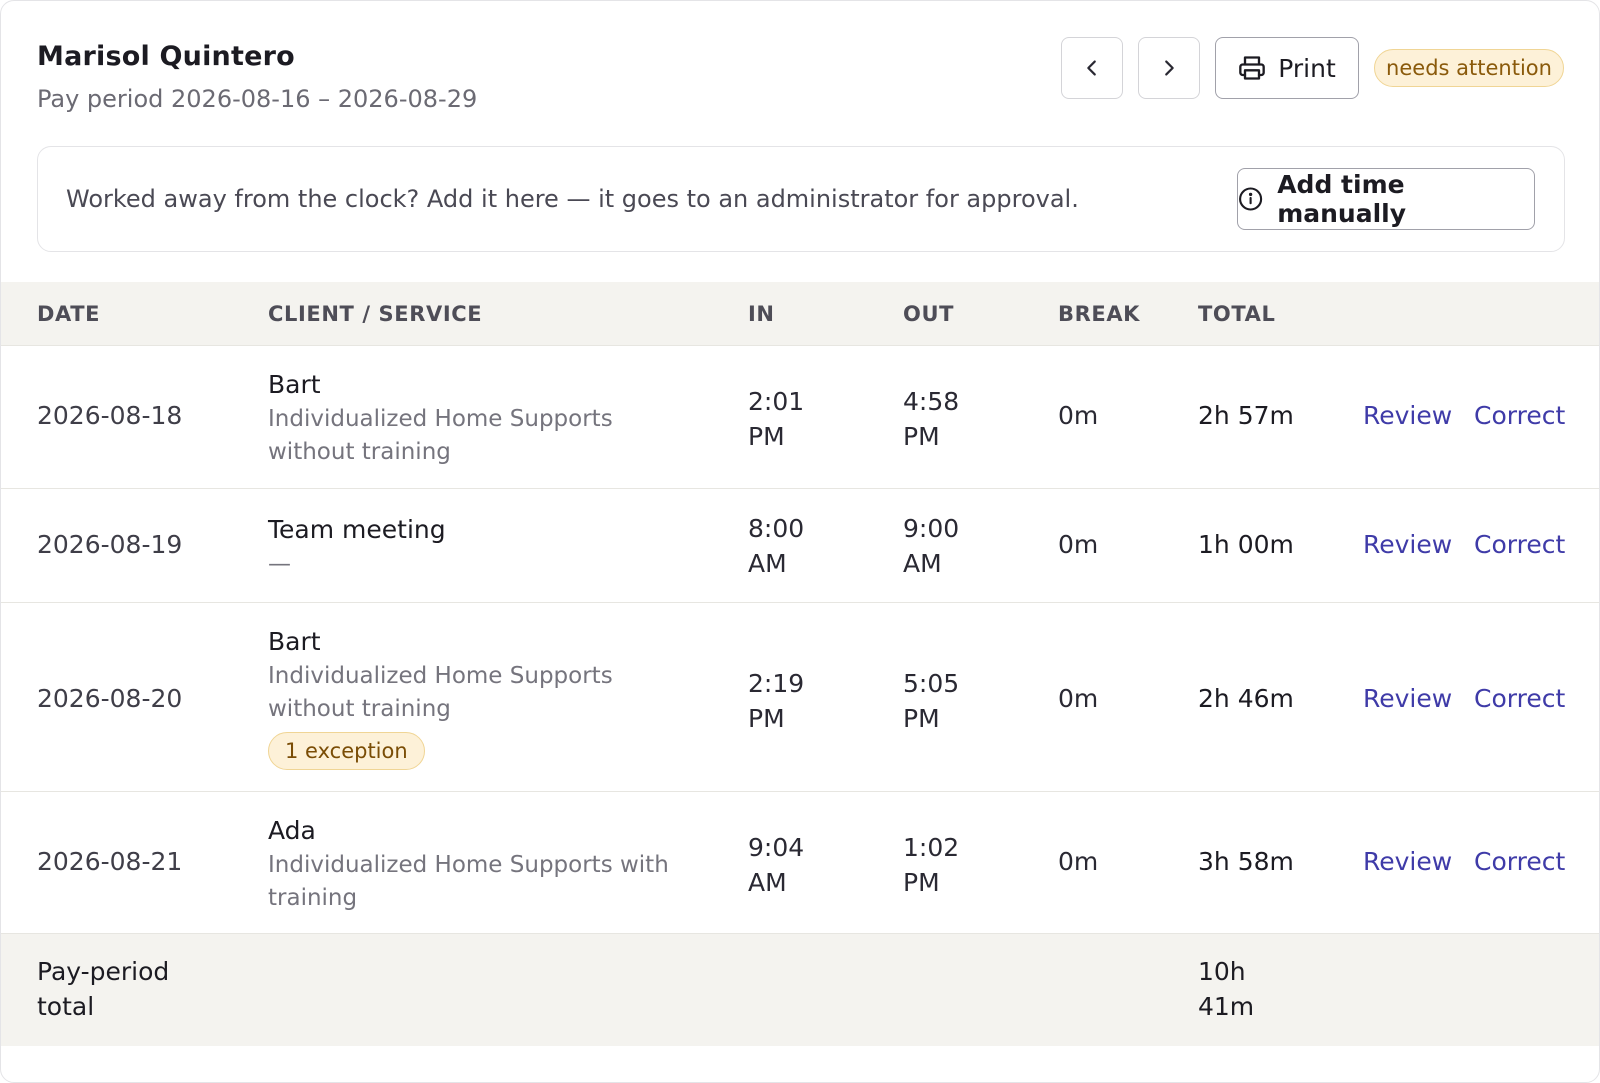 The image size is (1600, 1083). Describe the element at coordinates (931, 847) in the screenshot. I see `out-time-value: 1:02` at that location.